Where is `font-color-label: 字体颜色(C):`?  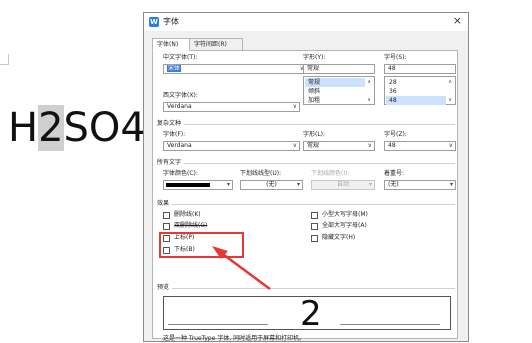
font-color-label: 字体颜色(C): is located at coordinates (180, 173).